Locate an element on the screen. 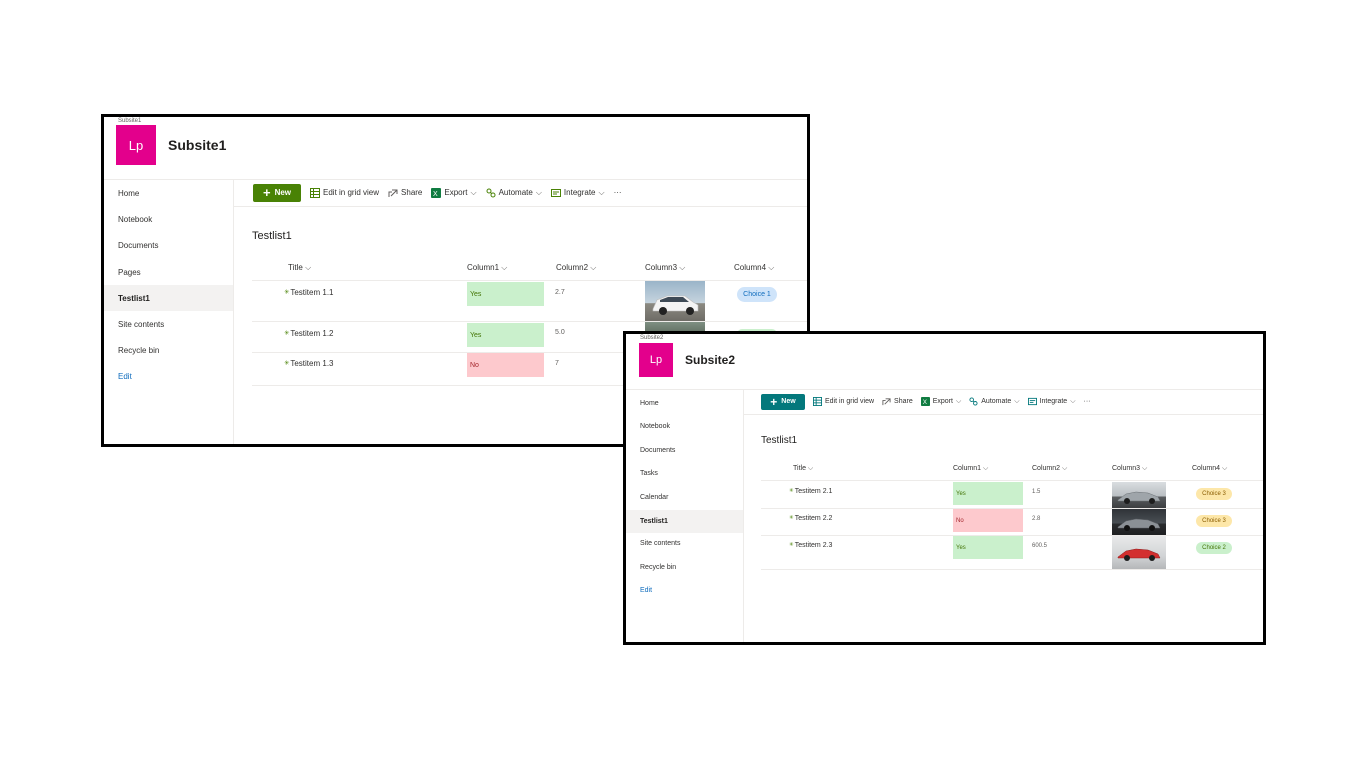  column1-cell: No is located at coordinates (505, 365).